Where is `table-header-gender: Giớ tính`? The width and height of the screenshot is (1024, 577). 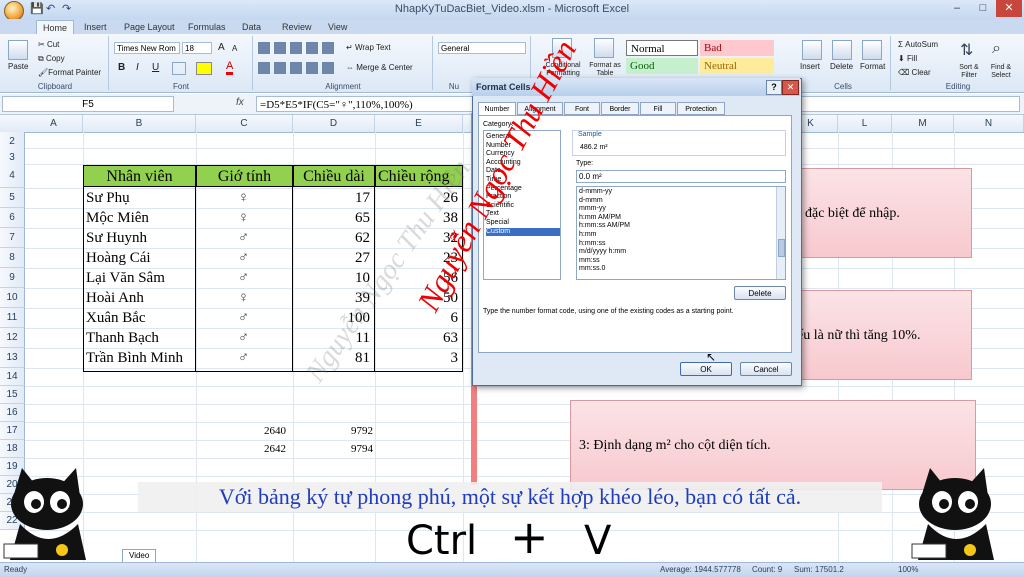
table-header-gender: Giớ tính is located at coordinates (244, 176).